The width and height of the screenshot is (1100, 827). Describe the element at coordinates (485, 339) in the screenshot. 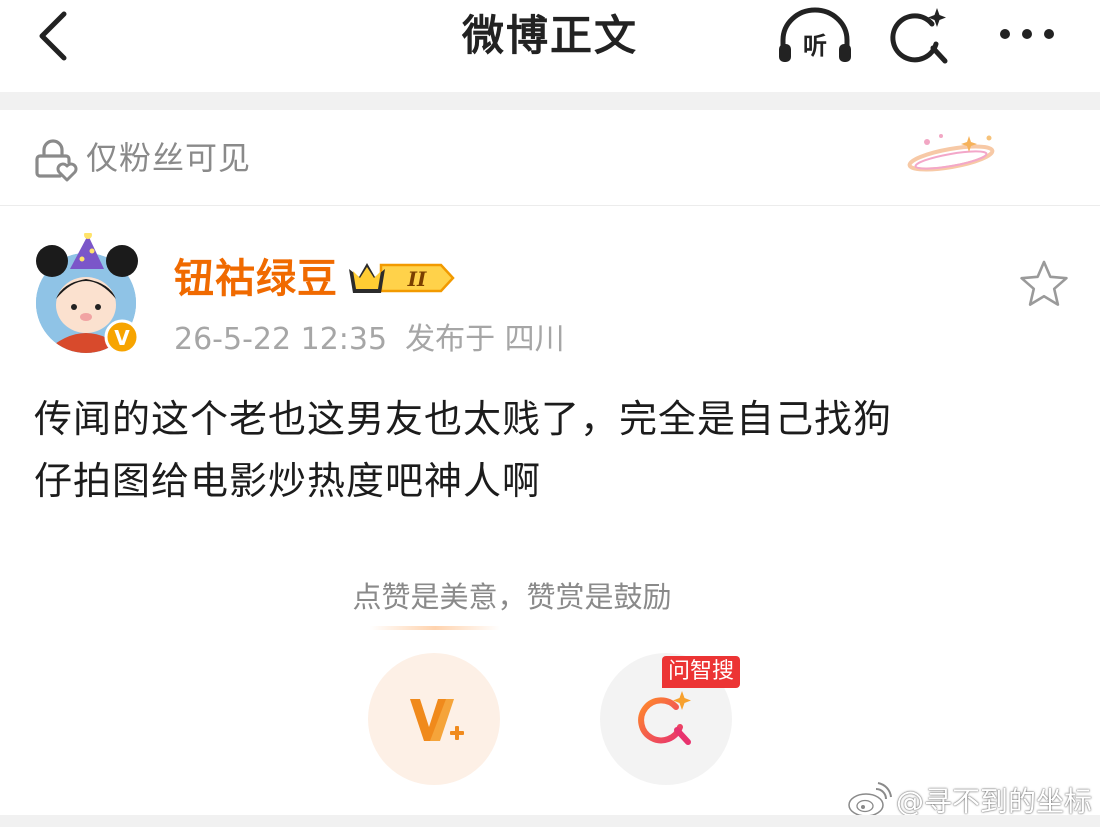

I see `post-location: 发布于 四川` at that location.